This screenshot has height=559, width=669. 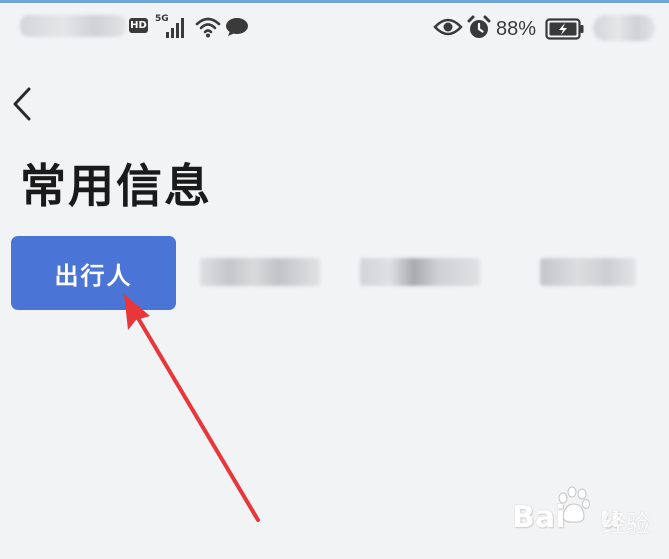 What do you see at coordinates (237, 27) in the screenshot?
I see `message-icon` at bounding box center [237, 27].